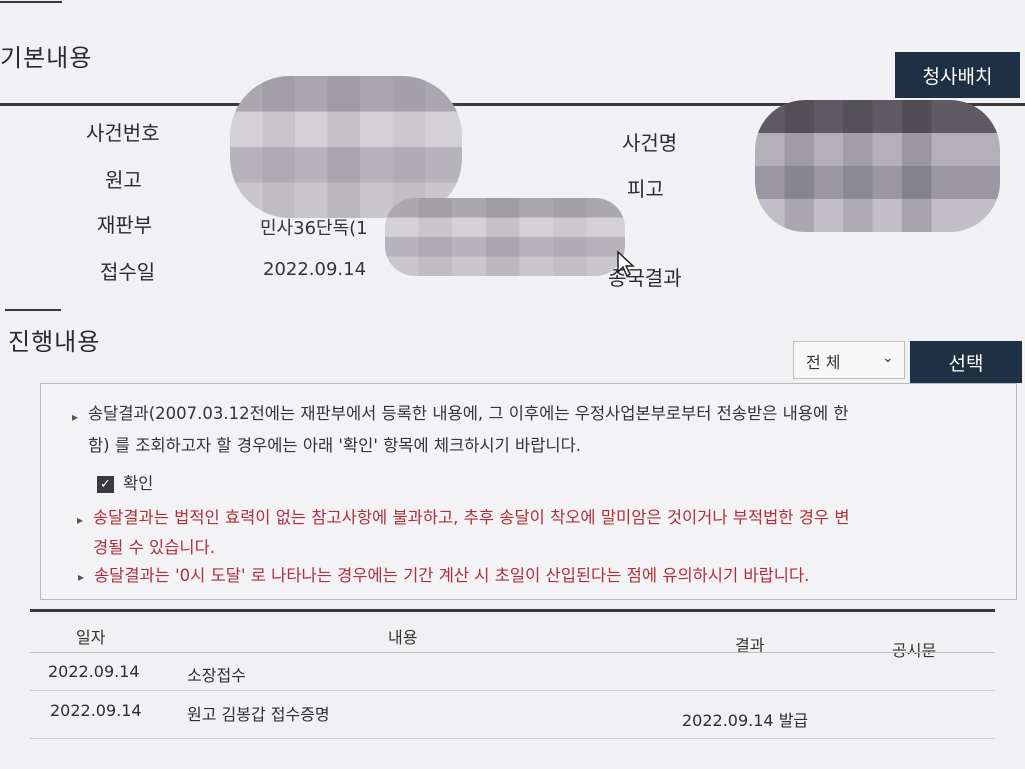 The image size is (1025, 769). I want to click on progress-filter-value: 전 체, so click(823, 362).